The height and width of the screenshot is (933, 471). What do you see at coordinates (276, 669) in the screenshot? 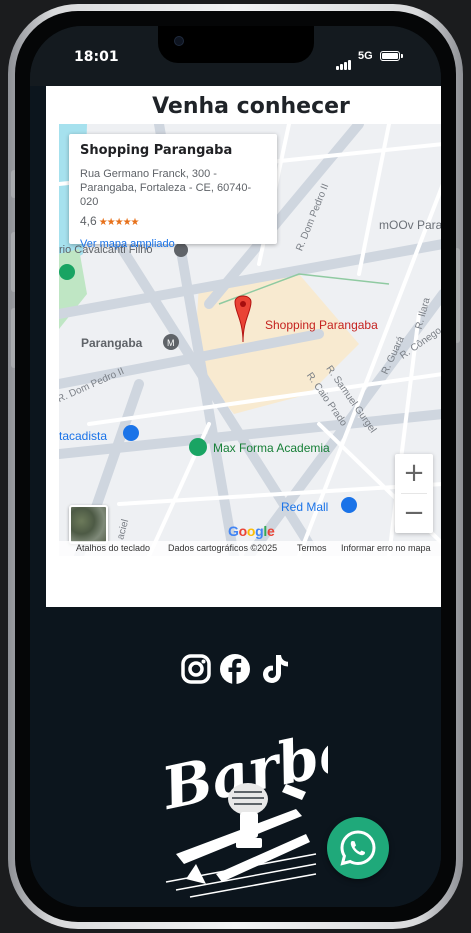
I see `tiktok-icon` at bounding box center [276, 669].